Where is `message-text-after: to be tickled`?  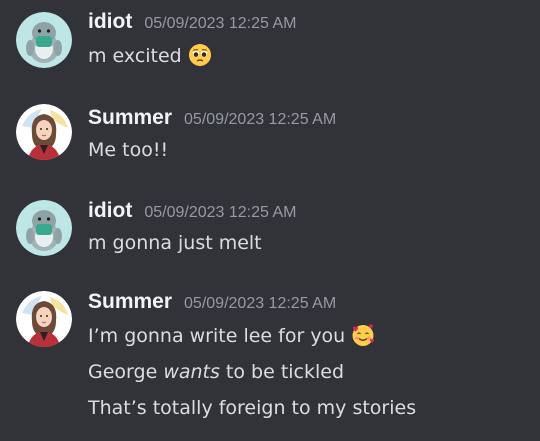 message-text-after: to be tickled is located at coordinates (282, 372).